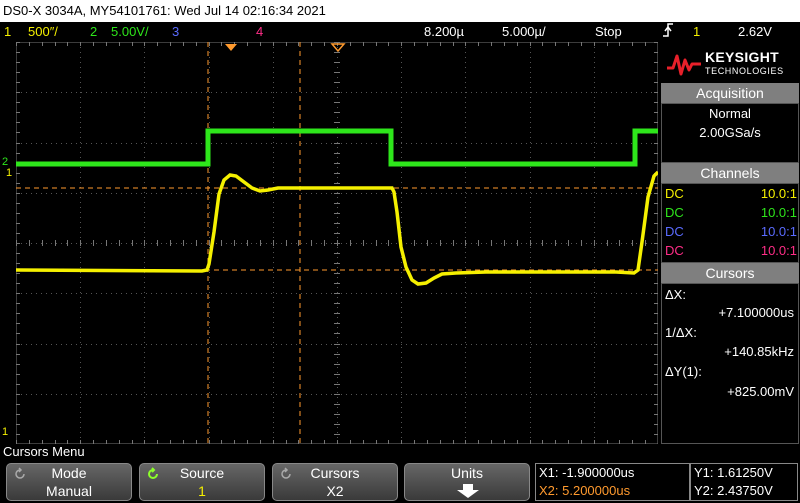 The height and width of the screenshot is (503, 800). Describe the element at coordinates (43, 32) in the screenshot. I see `ch1-scale: 500″/` at that location.